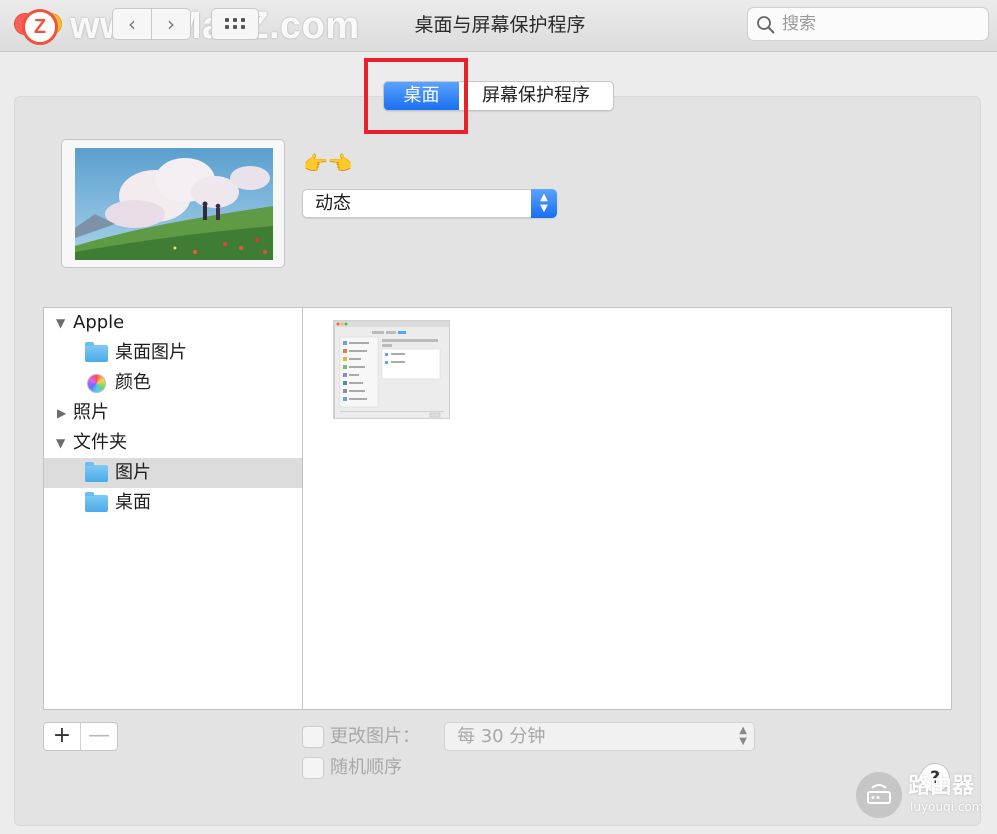 Image resolution: width=997 pixels, height=834 pixels. I want to click on site-logo: Z, so click(40, 27).